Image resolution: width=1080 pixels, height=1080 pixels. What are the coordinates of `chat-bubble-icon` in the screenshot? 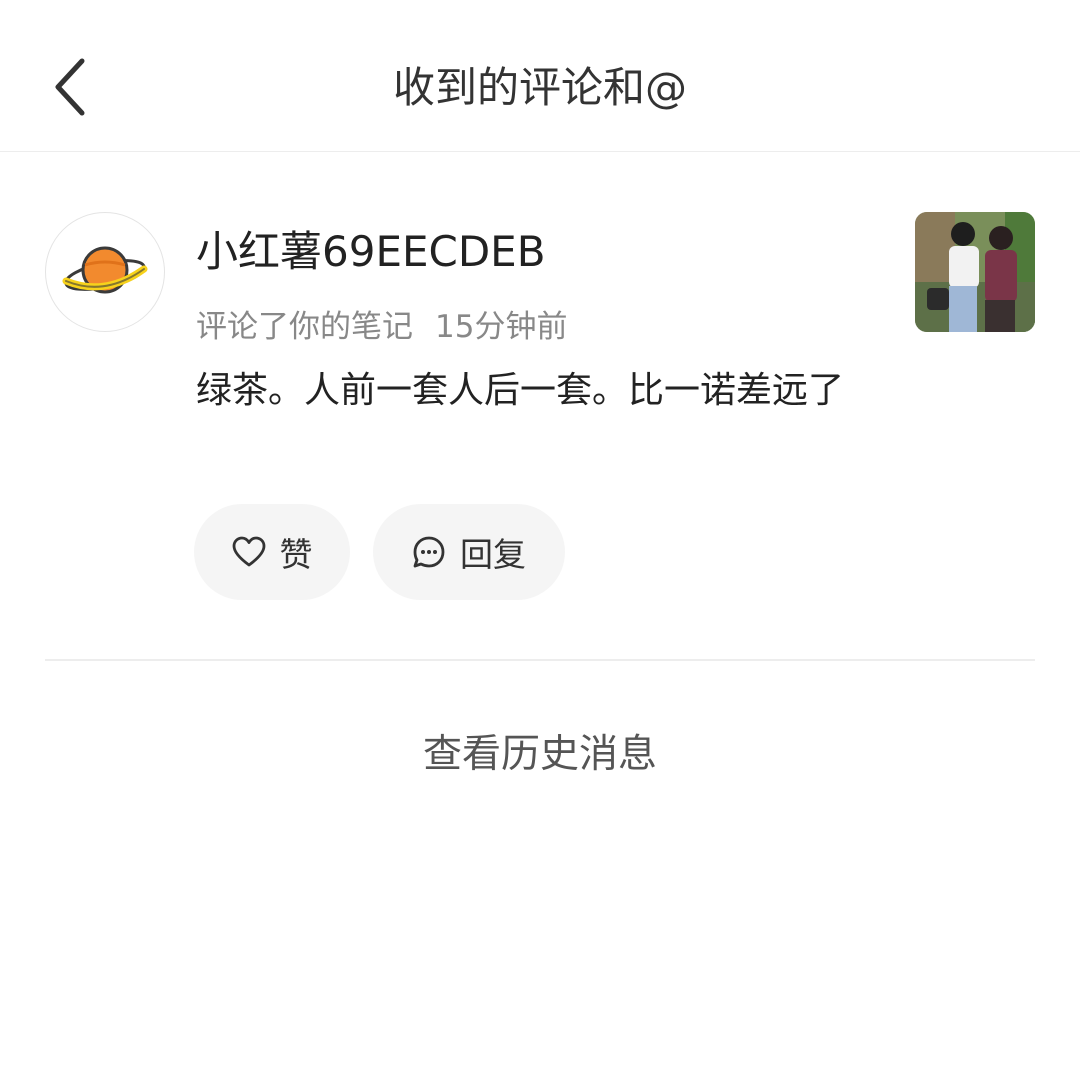 It's located at (429, 552).